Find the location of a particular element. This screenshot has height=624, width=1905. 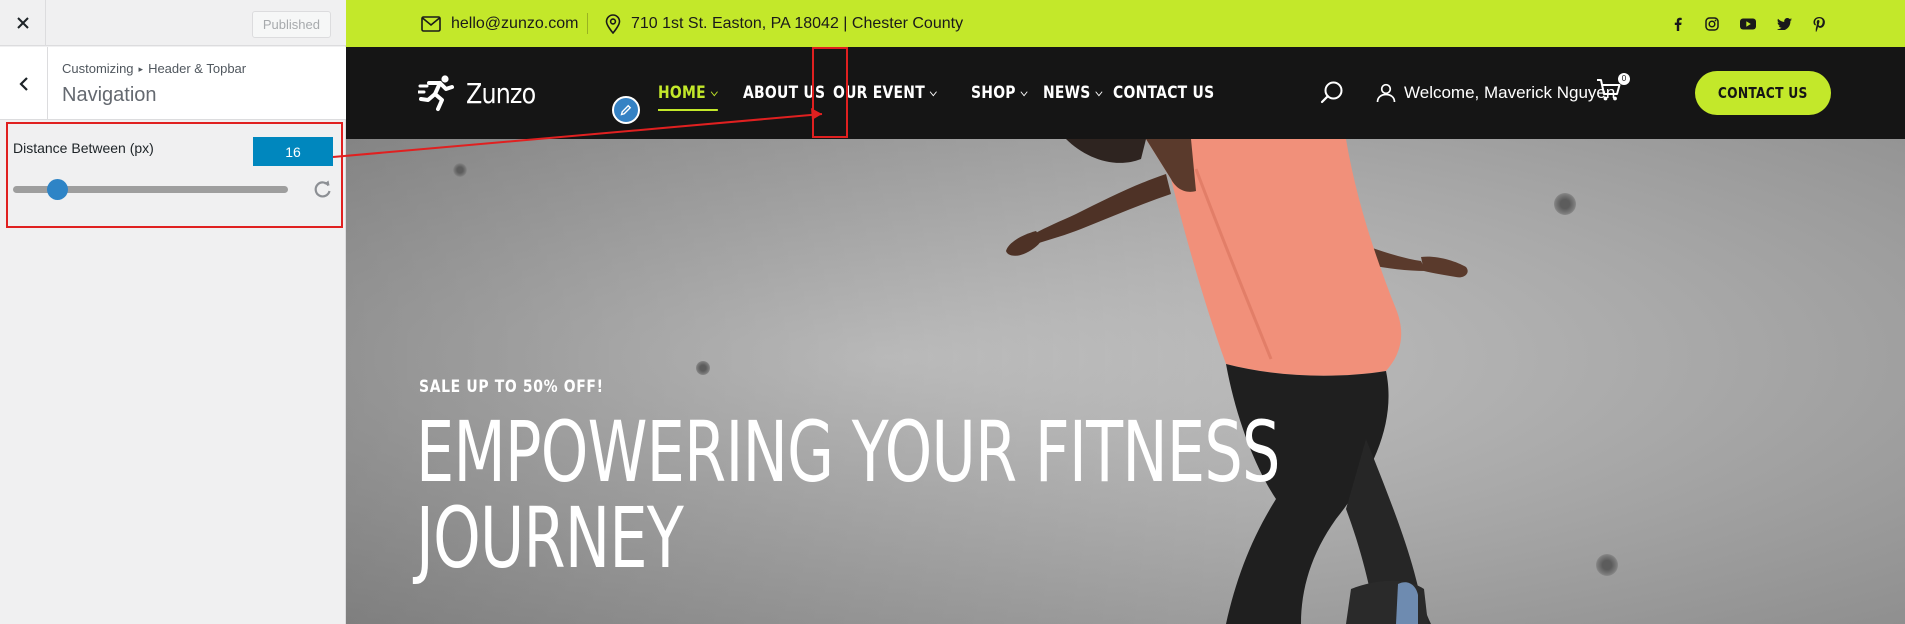

close-customizer-button is located at coordinates (23, 23).